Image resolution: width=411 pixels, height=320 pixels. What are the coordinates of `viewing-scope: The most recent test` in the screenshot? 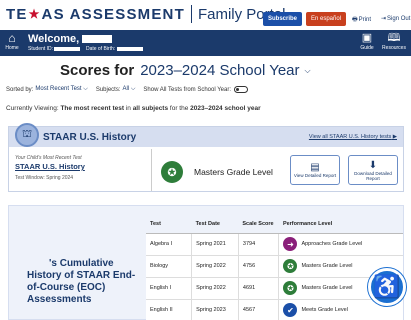 It's located at (92, 108).